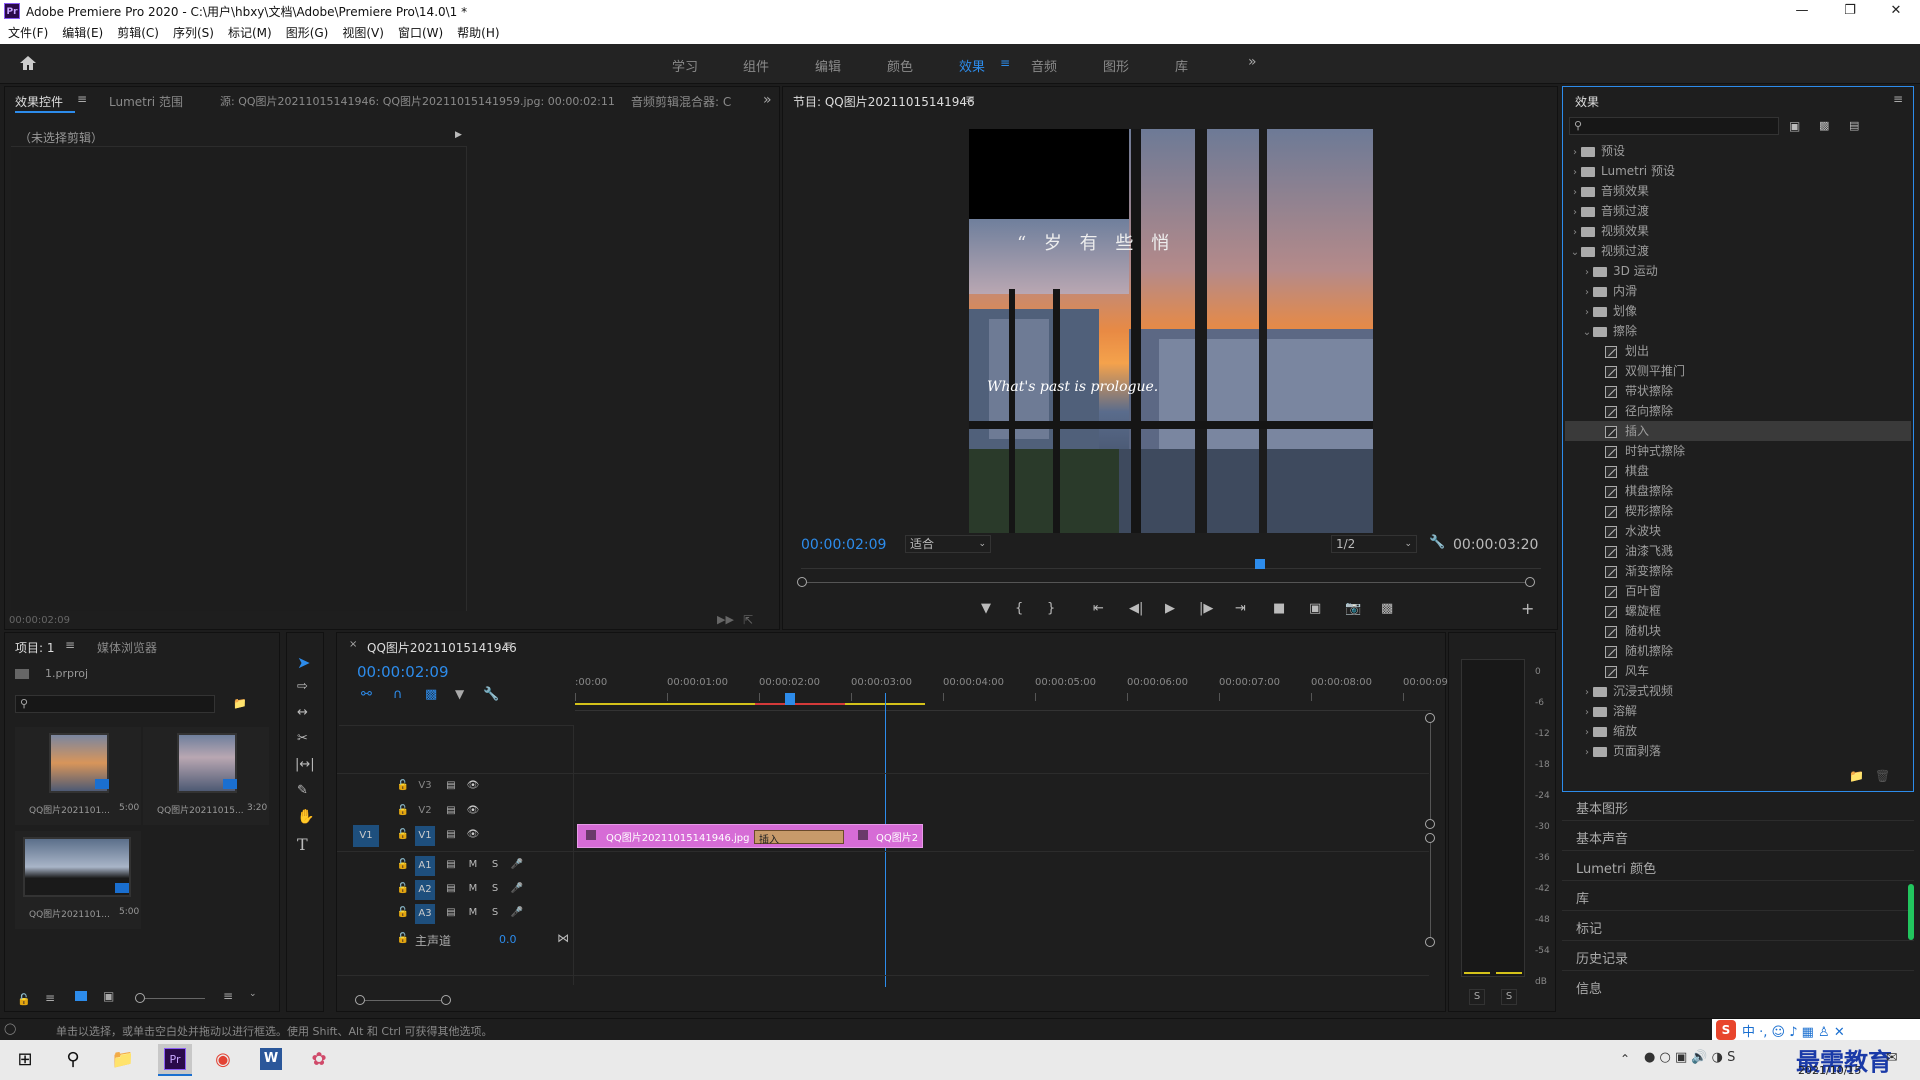 This screenshot has height=1080, width=1920. What do you see at coordinates (1726, 1030) in the screenshot?
I see `sogou-logo-icon: S` at bounding box center [1726, 1030].